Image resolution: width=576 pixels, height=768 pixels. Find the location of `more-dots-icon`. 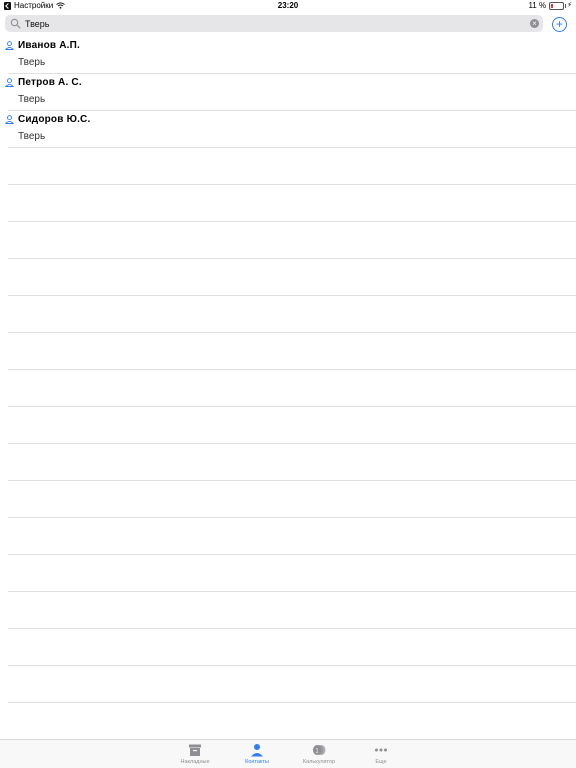

more-dots-icon is located at coordinates (381, 750).